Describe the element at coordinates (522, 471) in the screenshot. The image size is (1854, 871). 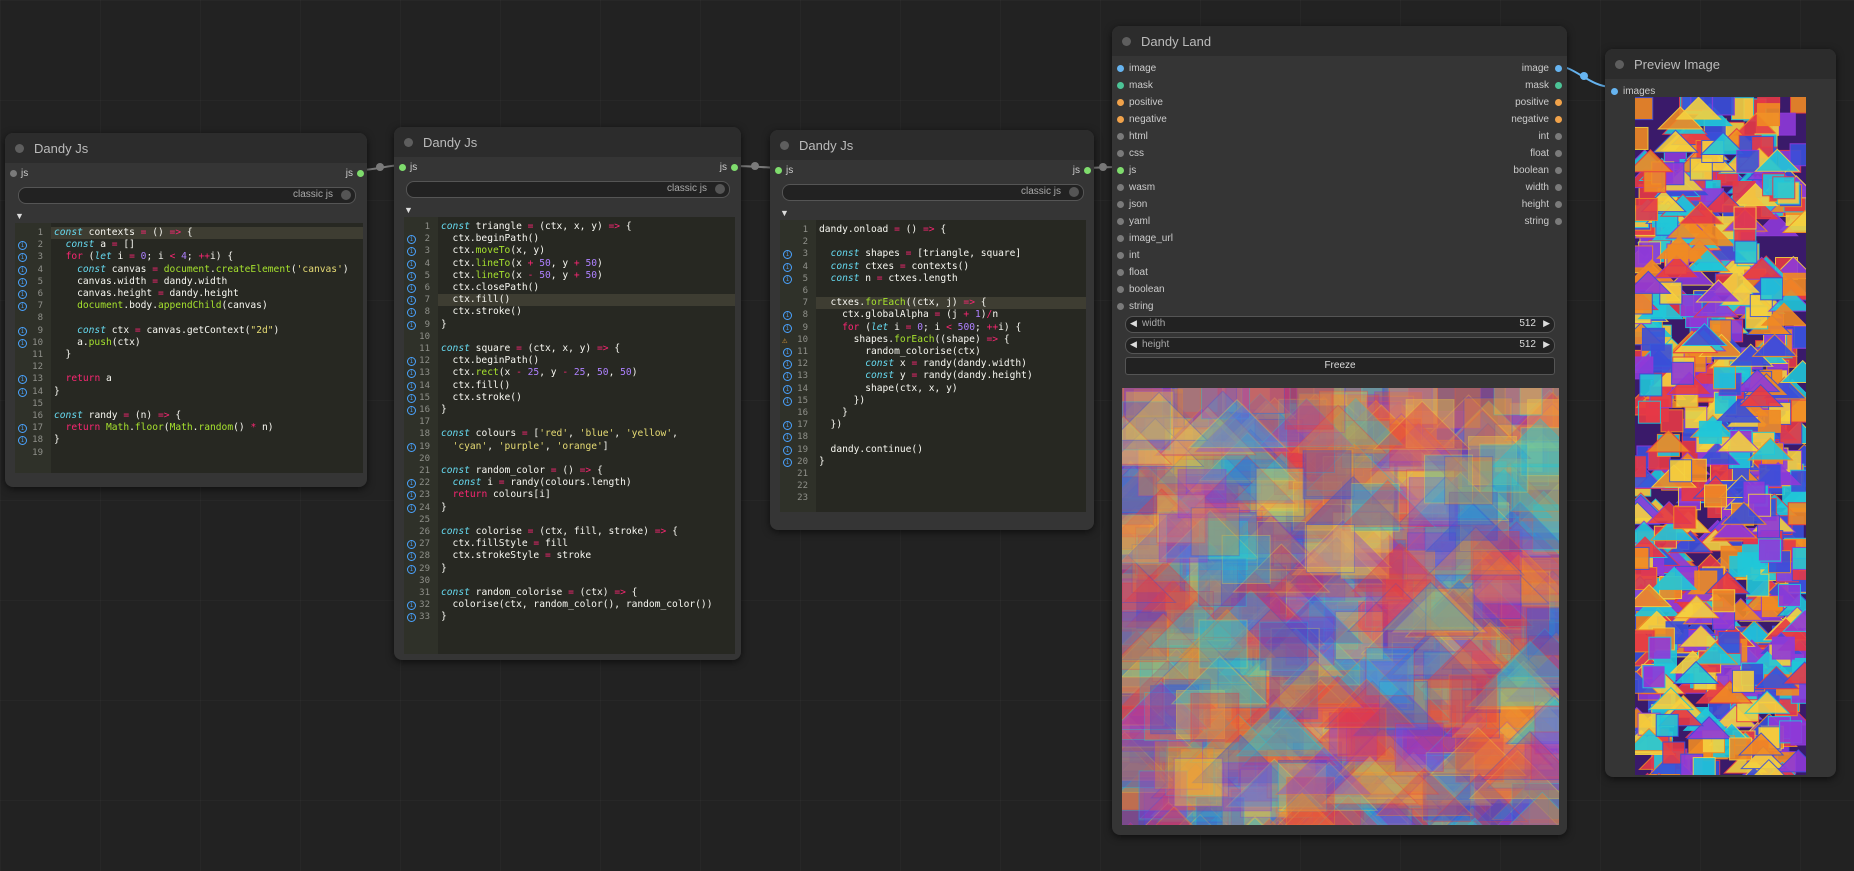
I see `code-line: const random_color = () => {` at that location.